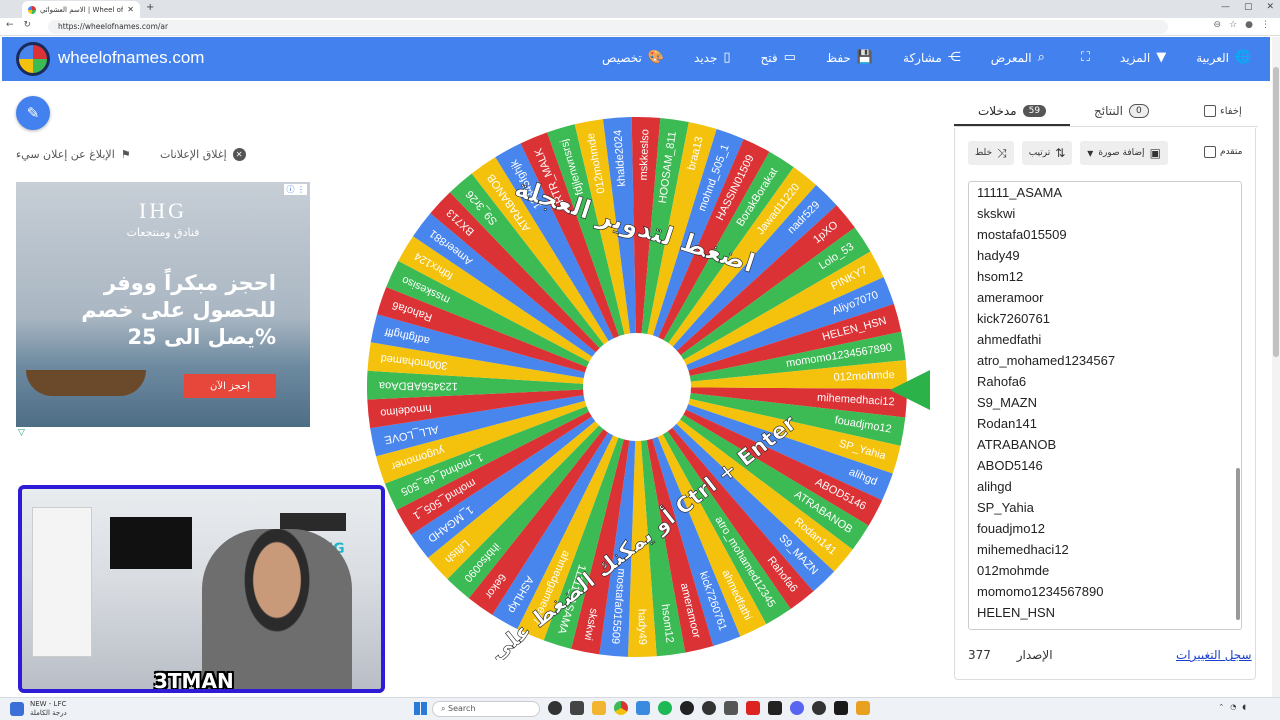 This screenshot has height=720, width=1280. What do you see at coordinates (486, 709) in the screenshot?
I see `taskbar-search: ⌕ Search` at bounding box center [486, 709].